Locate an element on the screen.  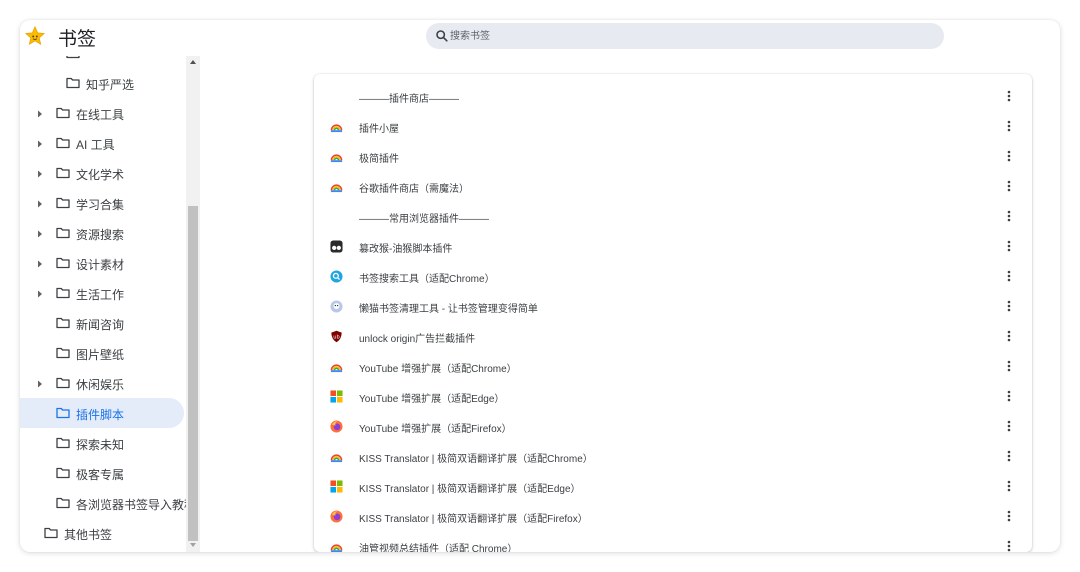
bookmark-row: KISS Translator | 极简双语翻译扩展（适配Firefox） is located at coordinates (673, 516).